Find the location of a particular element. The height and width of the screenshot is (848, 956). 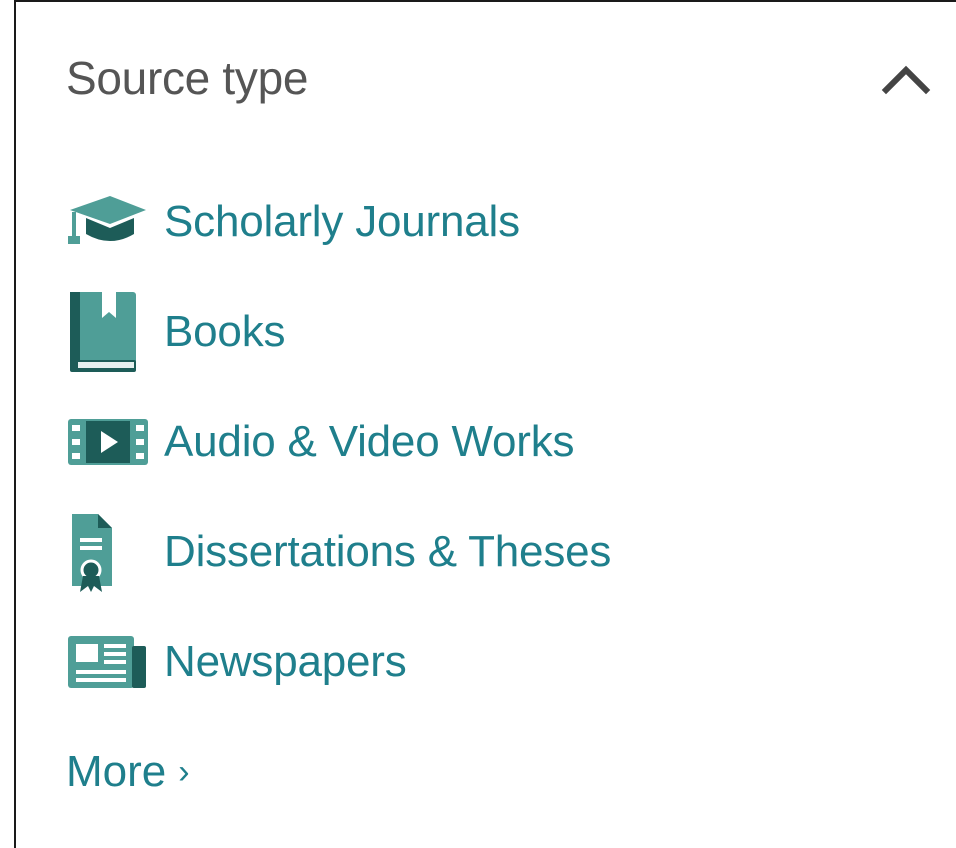

chevron-up-icon is located at coordinates (906, 80).